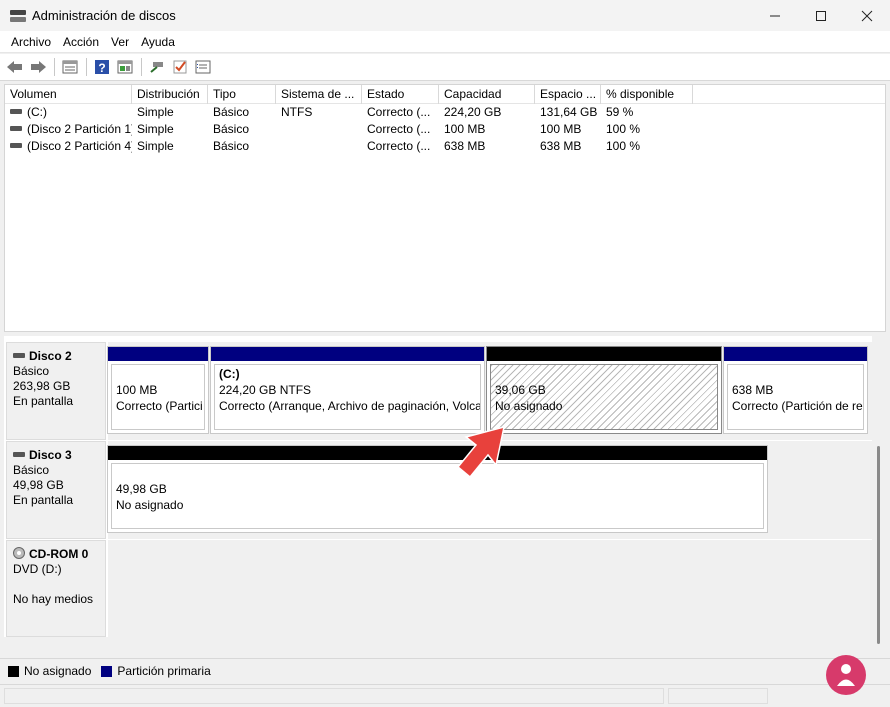 Image resolution: width=890 pixels, height=707 pixels. I want to click on forward-icon, so click(38, 67).